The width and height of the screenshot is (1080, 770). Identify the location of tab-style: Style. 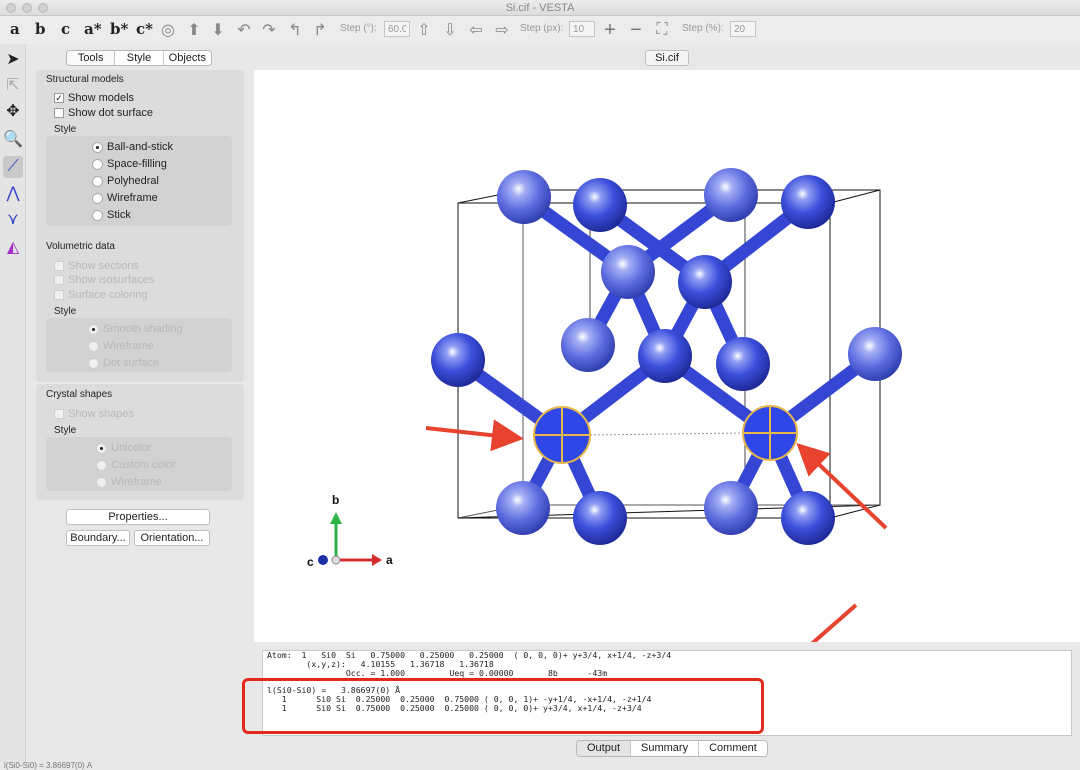
(139, 58).